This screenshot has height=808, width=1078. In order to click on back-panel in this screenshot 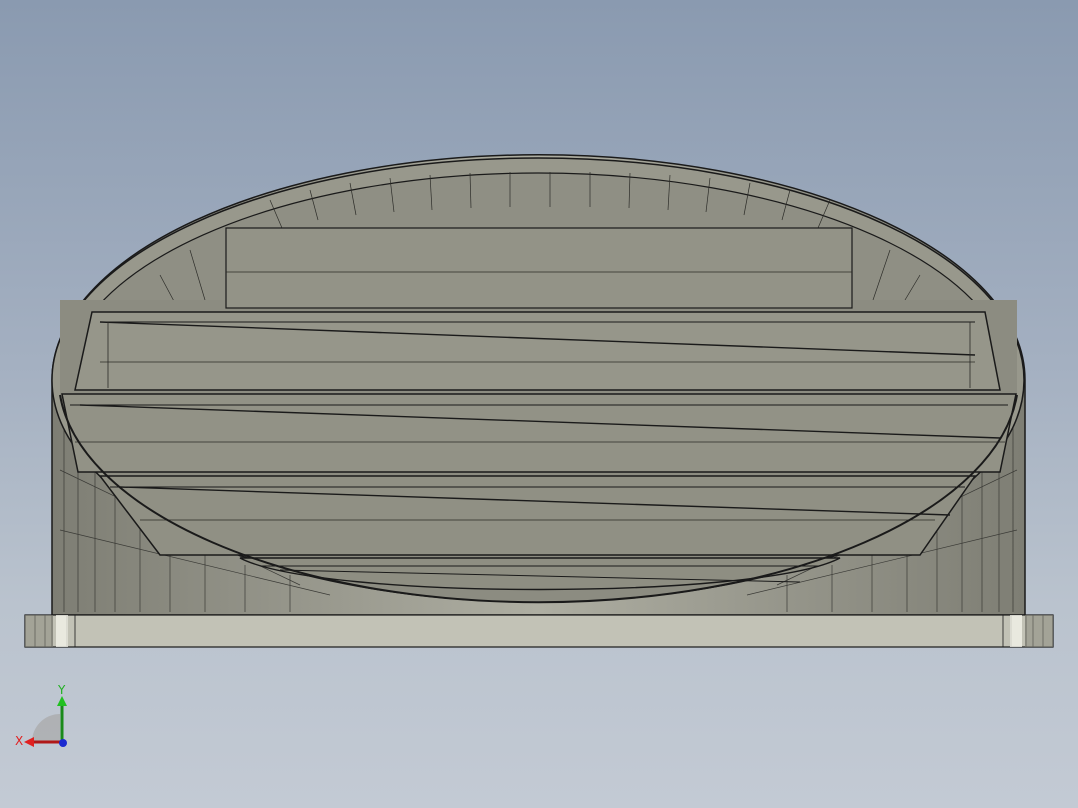, I will do `click(539, 268)`.